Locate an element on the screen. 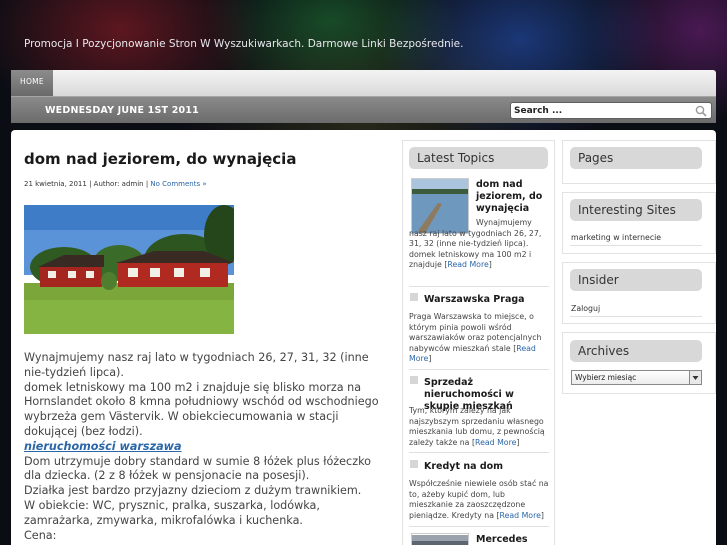 This screenshot has height=545, width=727. topic-title: Mercedes is located at coordinates (512, 539).